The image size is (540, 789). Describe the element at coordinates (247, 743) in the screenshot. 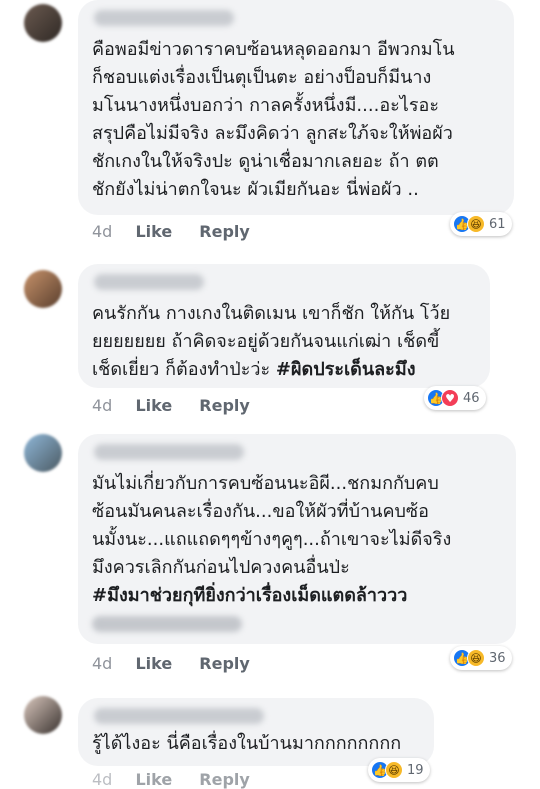

I see `comment-text: รู้ได้ไงอะ นี่คือเรื่องในบ้านมากกกกกกกก` at that location.